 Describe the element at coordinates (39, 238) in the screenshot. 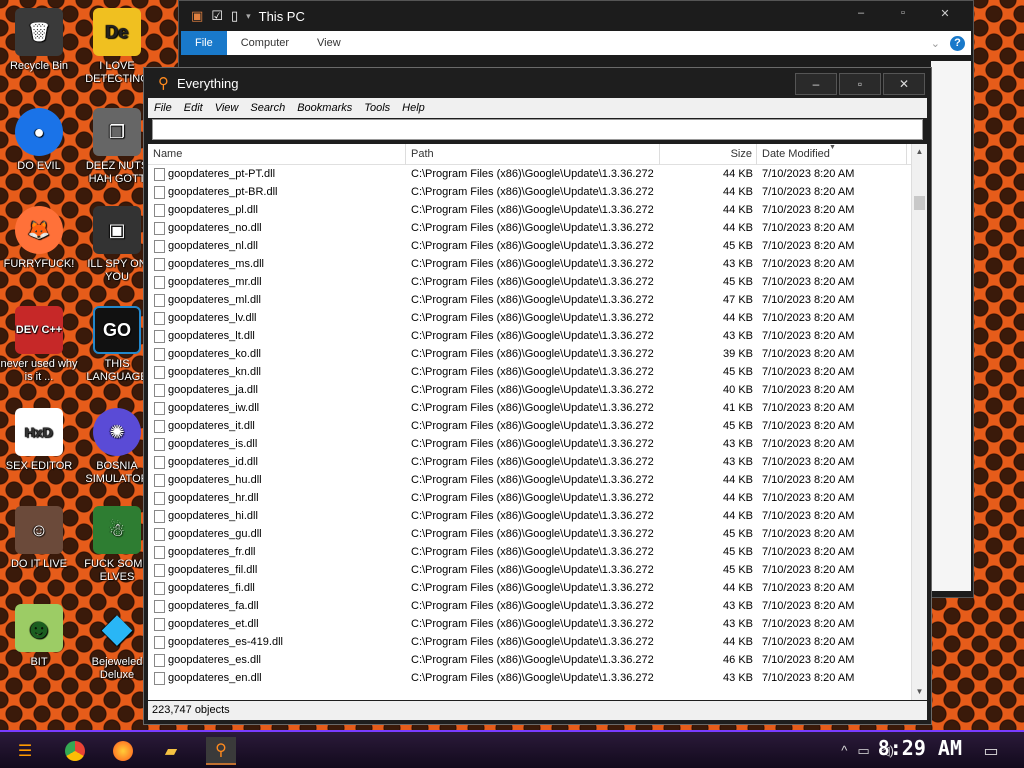

I see `desktop-icon-firefox: 🦊 FURRYFUCK!` at that location.